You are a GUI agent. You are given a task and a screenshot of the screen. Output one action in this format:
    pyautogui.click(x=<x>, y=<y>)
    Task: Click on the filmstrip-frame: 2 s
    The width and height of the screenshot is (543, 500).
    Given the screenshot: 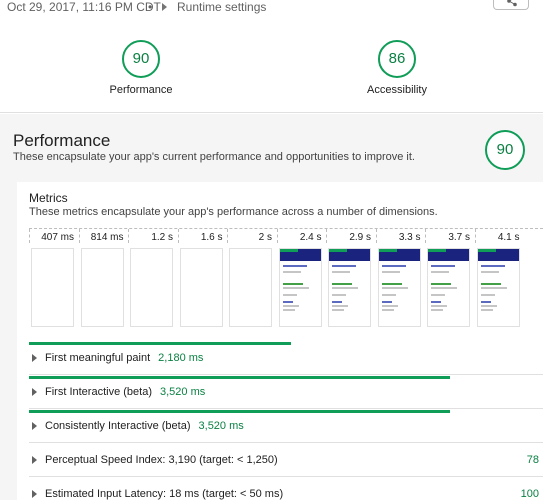 What is the action you would take?
    pyautogui.click(x=251, y=280)
    